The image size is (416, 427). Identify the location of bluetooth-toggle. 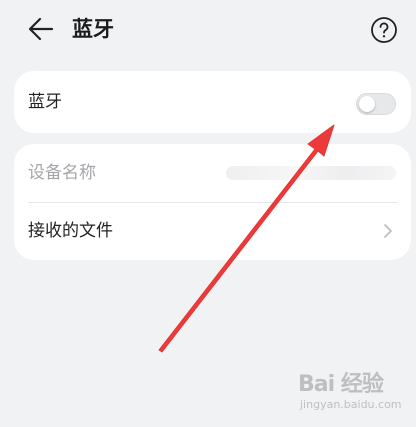
(376, 104).